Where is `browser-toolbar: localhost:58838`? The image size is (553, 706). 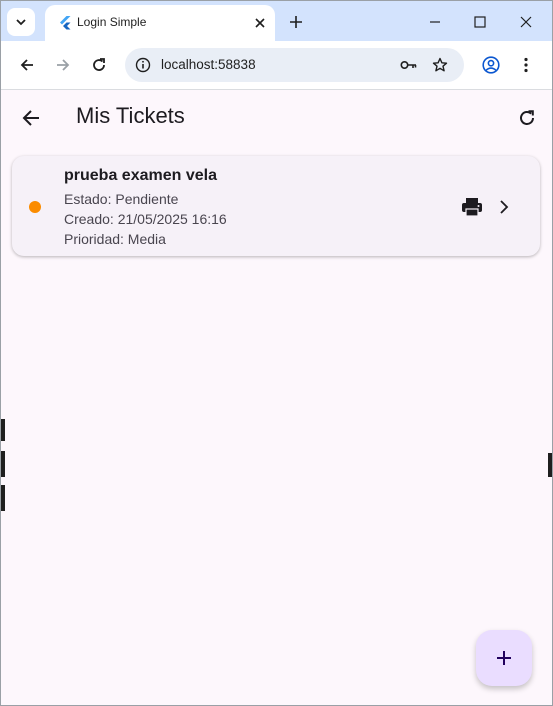 browser-toolbar: localhost:58838 is located at coordinates (276, 65).